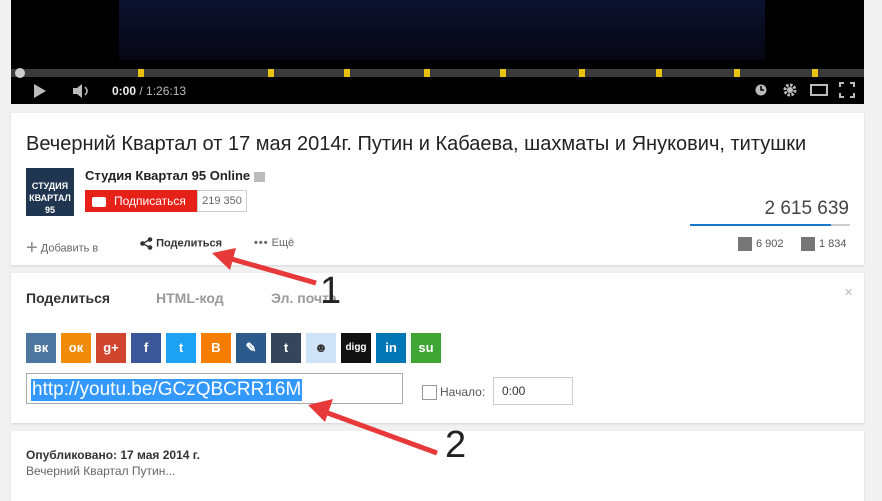  Describe the element at coordinates (456, 445) in the screenshot. I see `annotation-number-2: 2` at that location.